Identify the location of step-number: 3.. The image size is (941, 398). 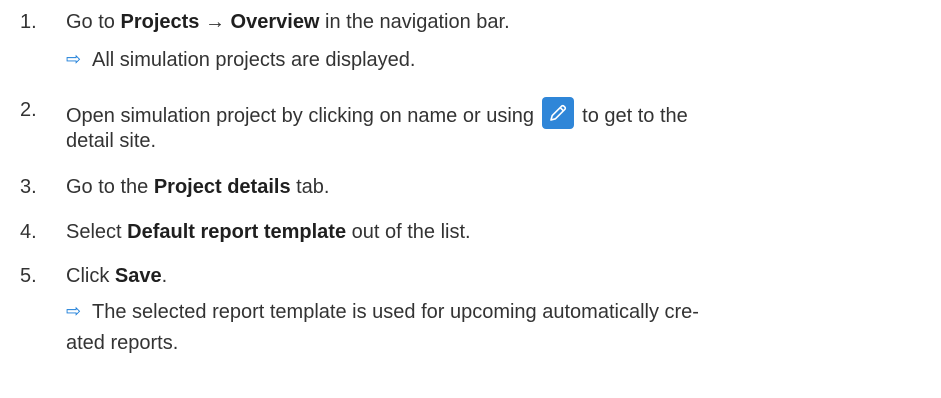
(28, 187).